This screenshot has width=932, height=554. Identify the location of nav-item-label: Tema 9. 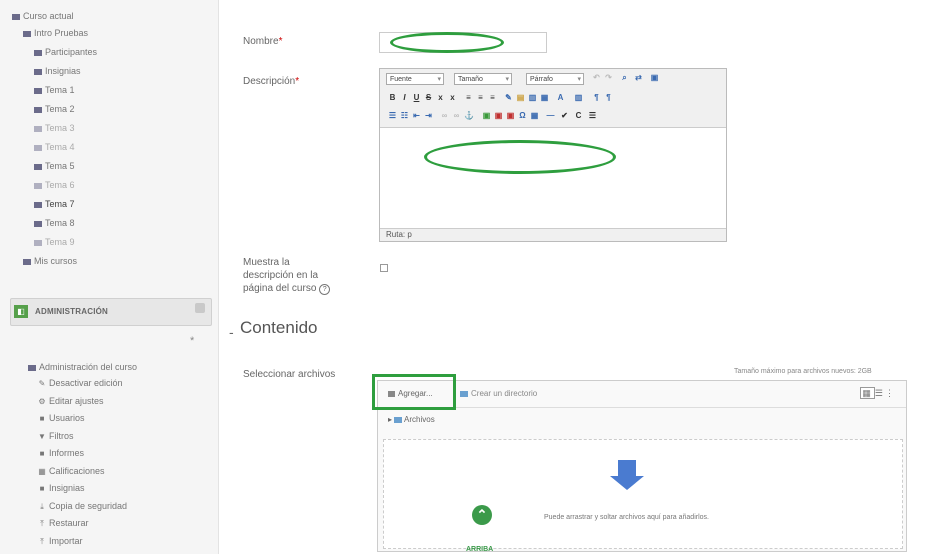
(60, 242).